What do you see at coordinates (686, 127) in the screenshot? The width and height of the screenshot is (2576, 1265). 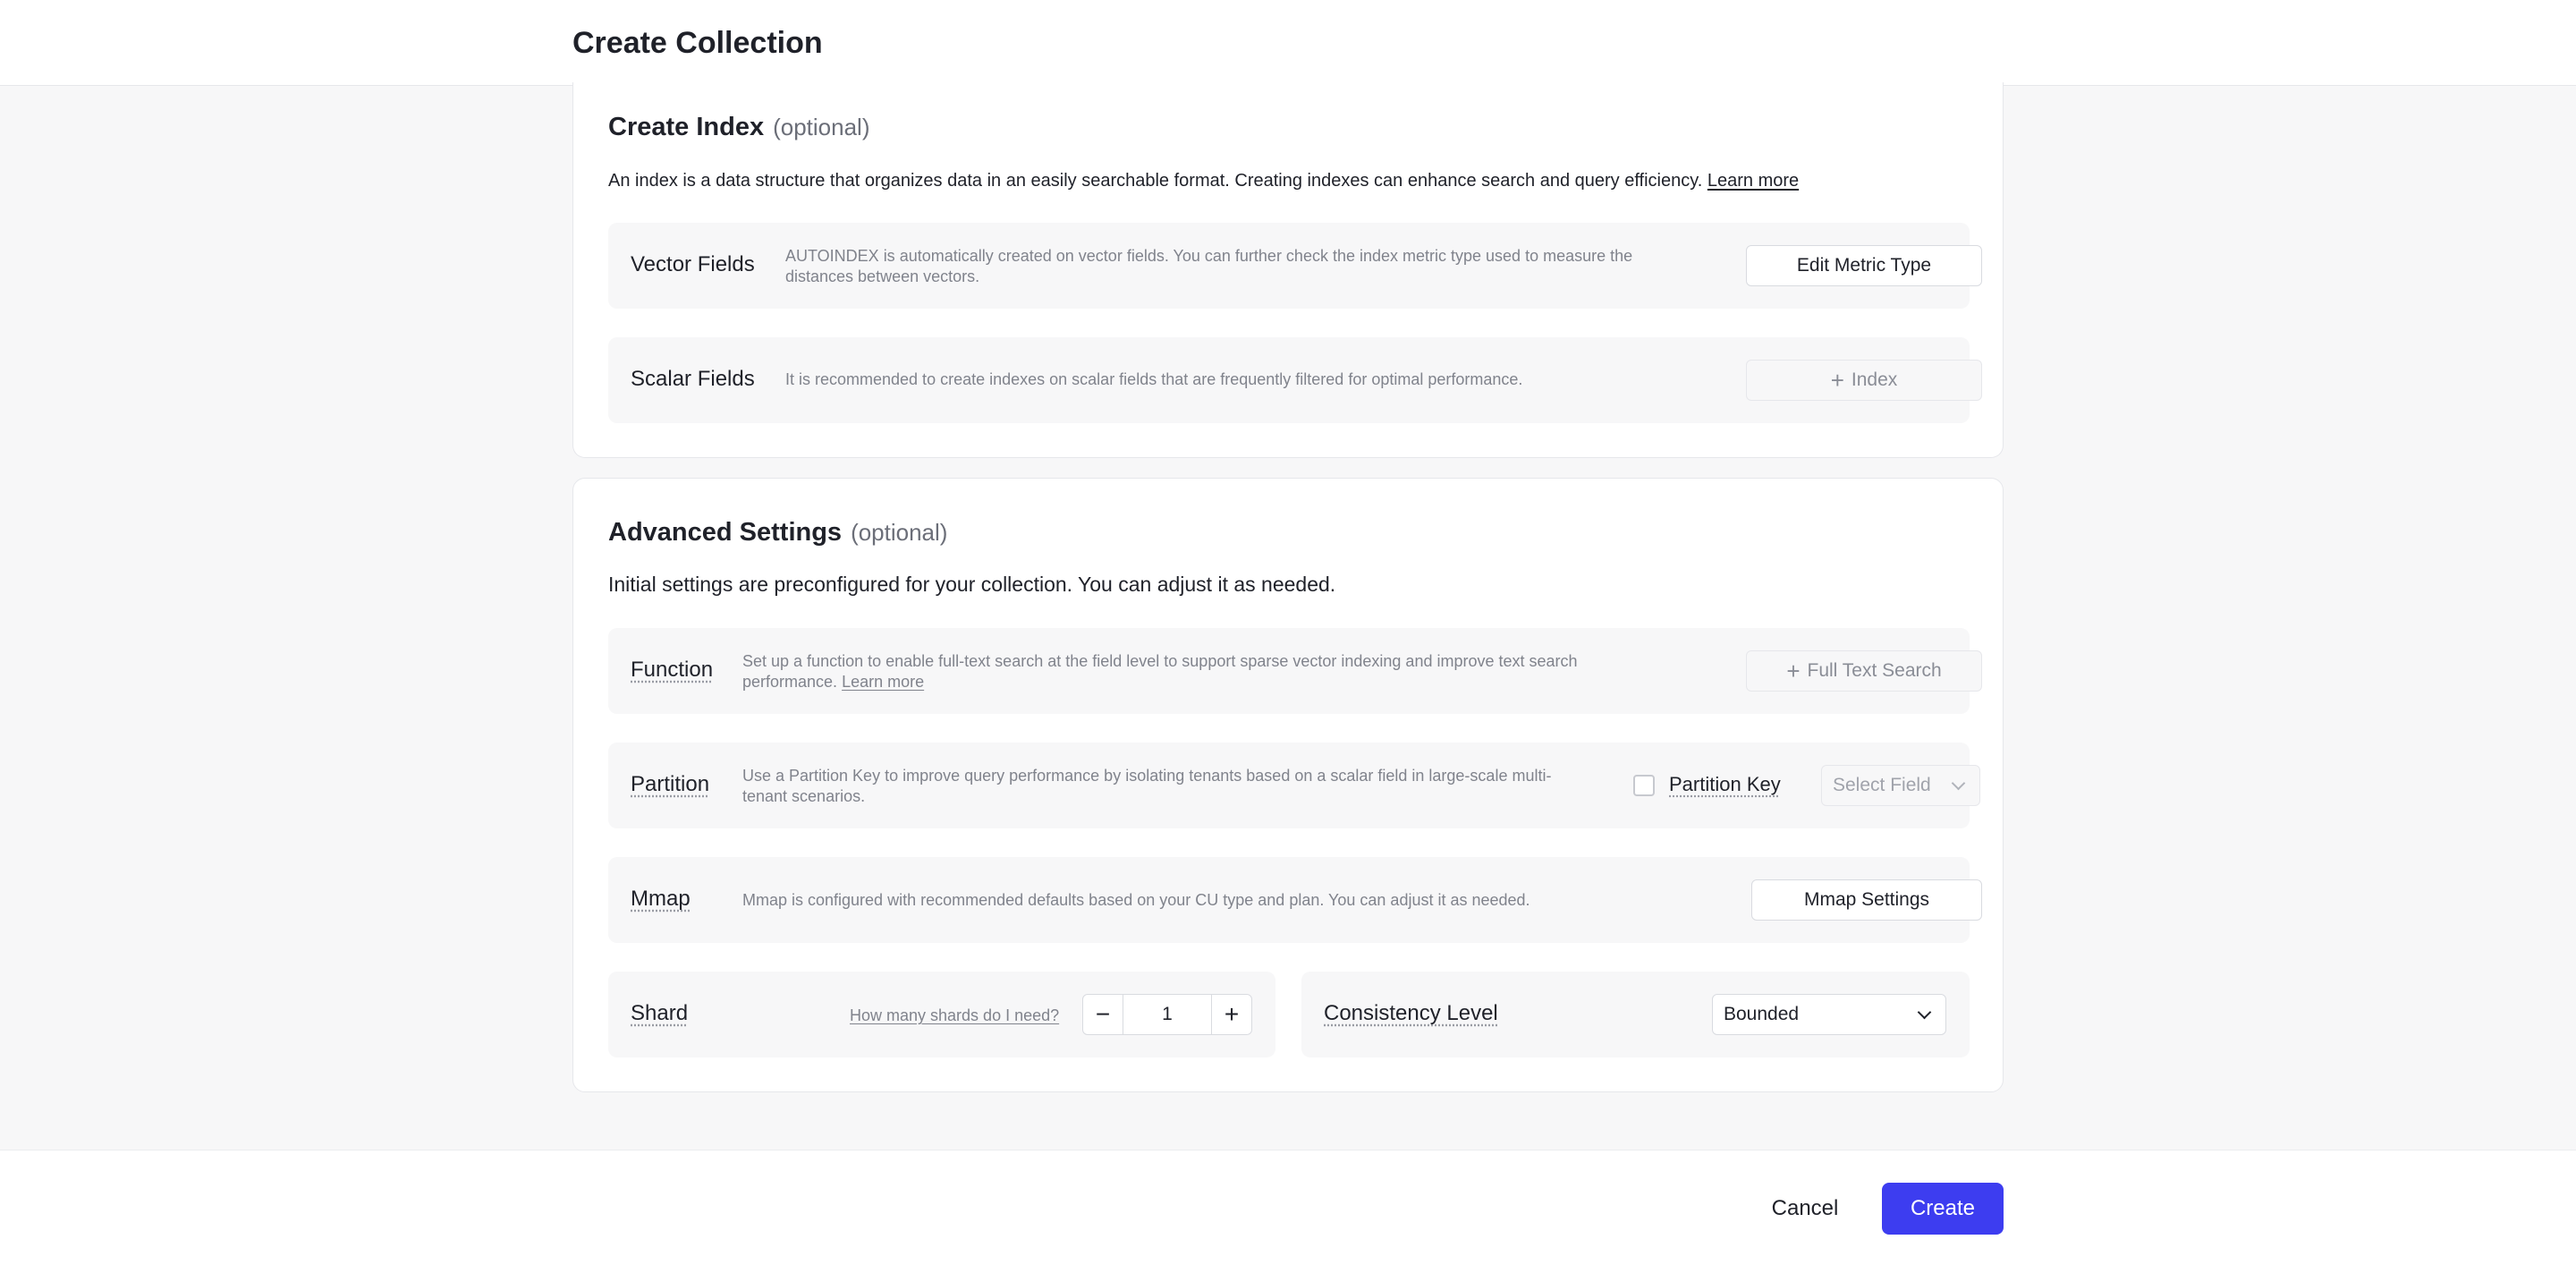 I see `create-index-title-text: Create Index` at bounding box center [686, 127].